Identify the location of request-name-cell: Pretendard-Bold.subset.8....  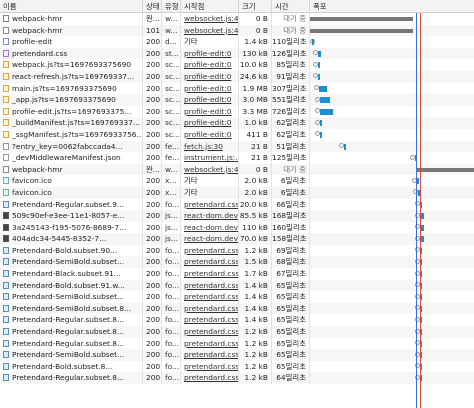
(71, 366).